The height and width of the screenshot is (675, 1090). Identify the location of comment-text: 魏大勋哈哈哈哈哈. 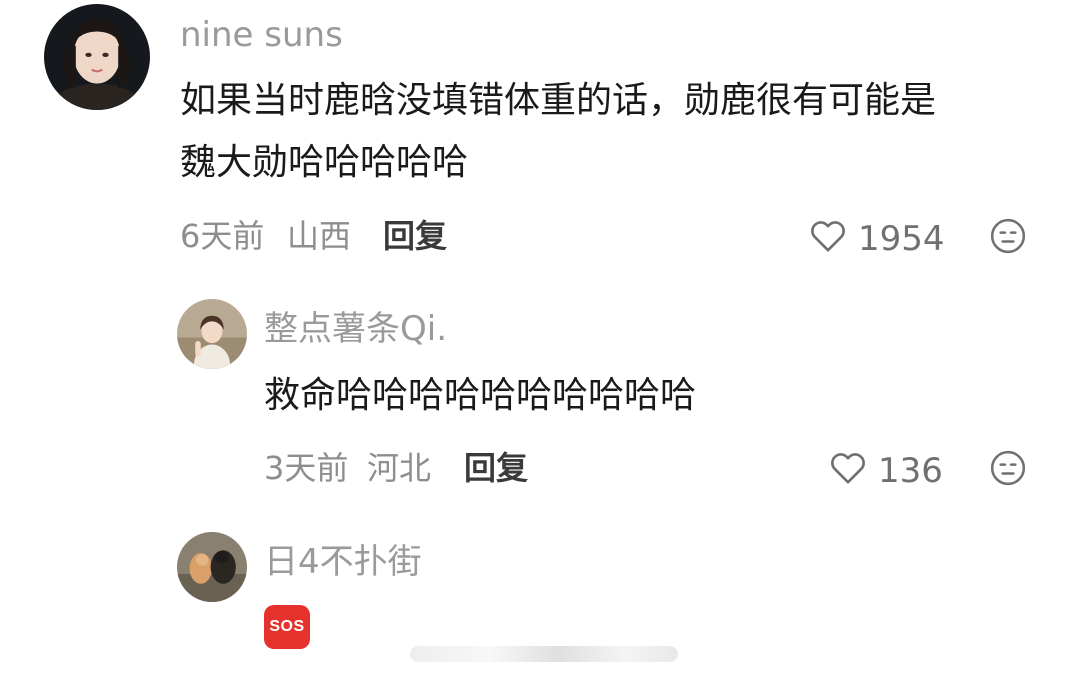
(324, 162).